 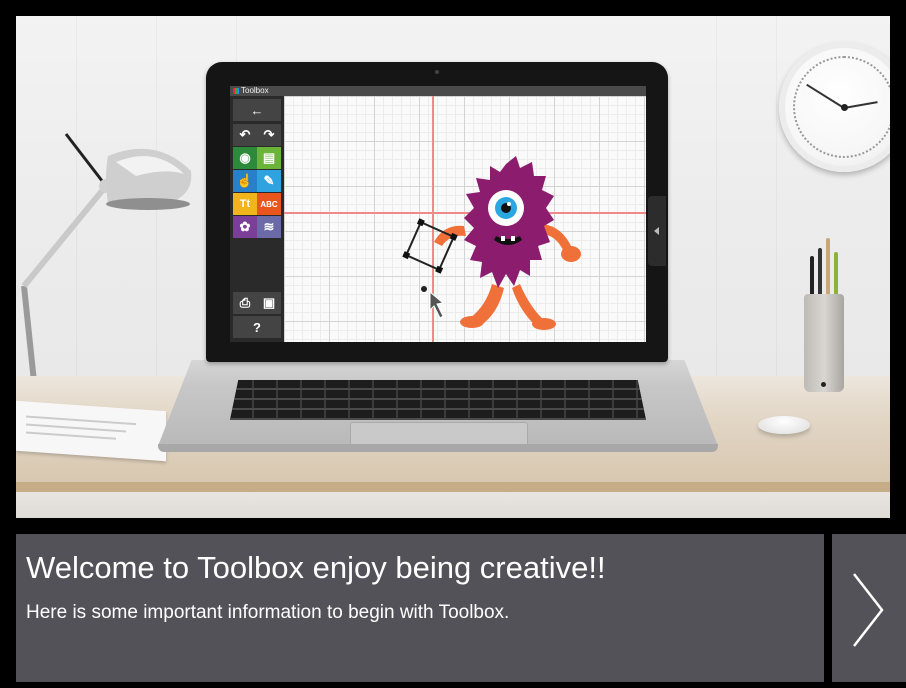 I want to click on desk-lamp, so click(x=104, y=274).